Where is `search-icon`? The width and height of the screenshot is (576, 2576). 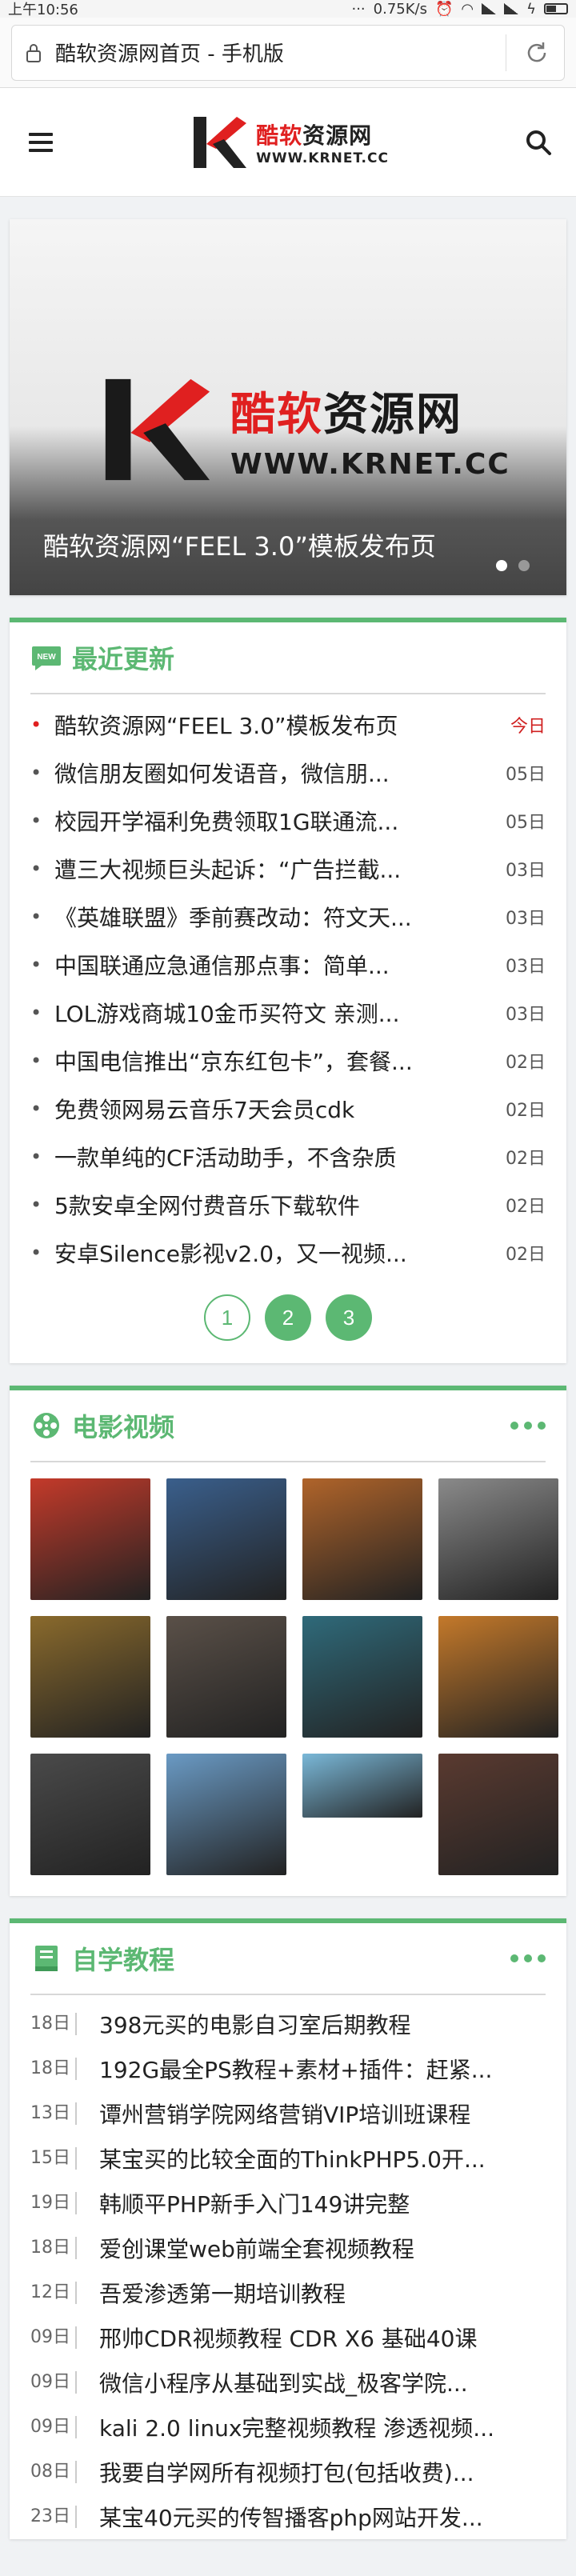 search-icon is located at coordinates (538, 142).